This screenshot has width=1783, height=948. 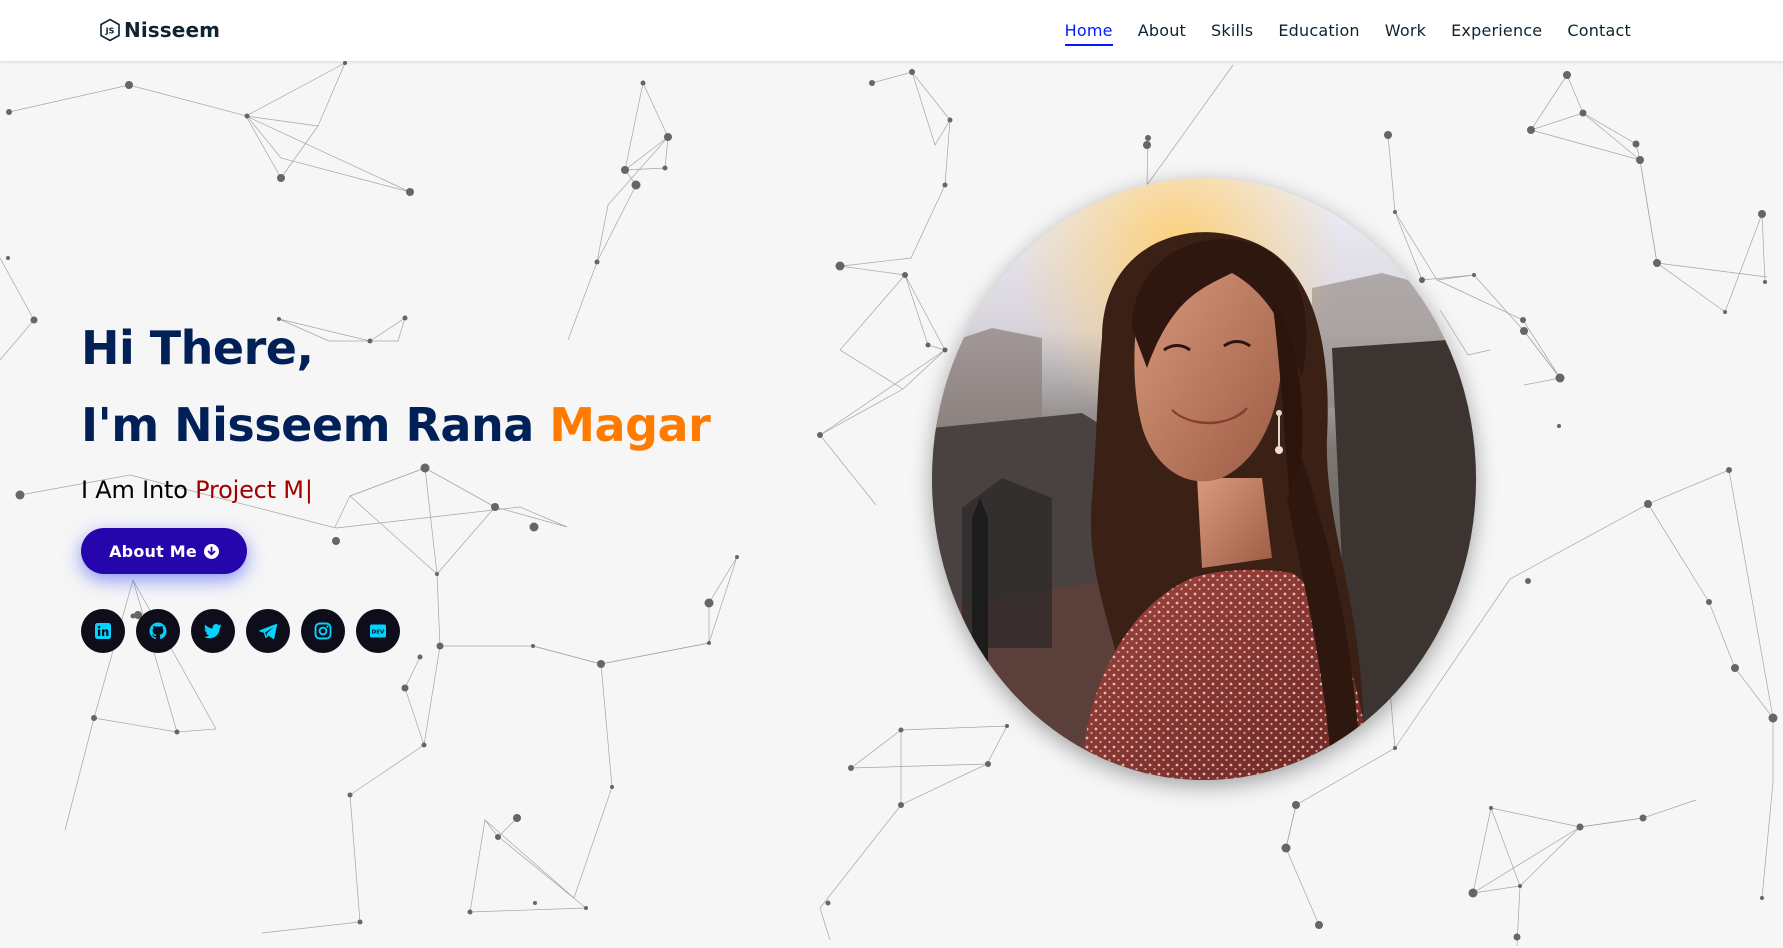 I want to click on dev-link: DEV, so click(x=378, y=631).